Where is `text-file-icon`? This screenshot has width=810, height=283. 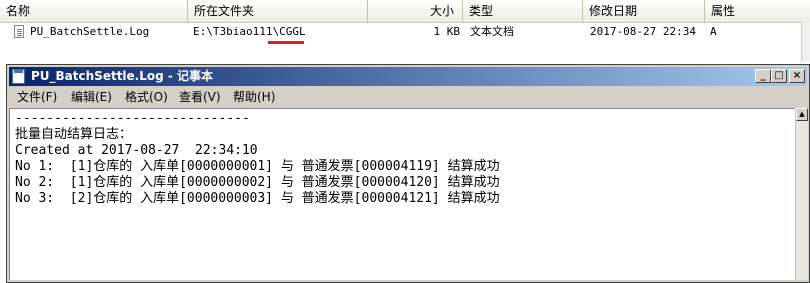 text-file-icon is located at coordinates (19, 31).